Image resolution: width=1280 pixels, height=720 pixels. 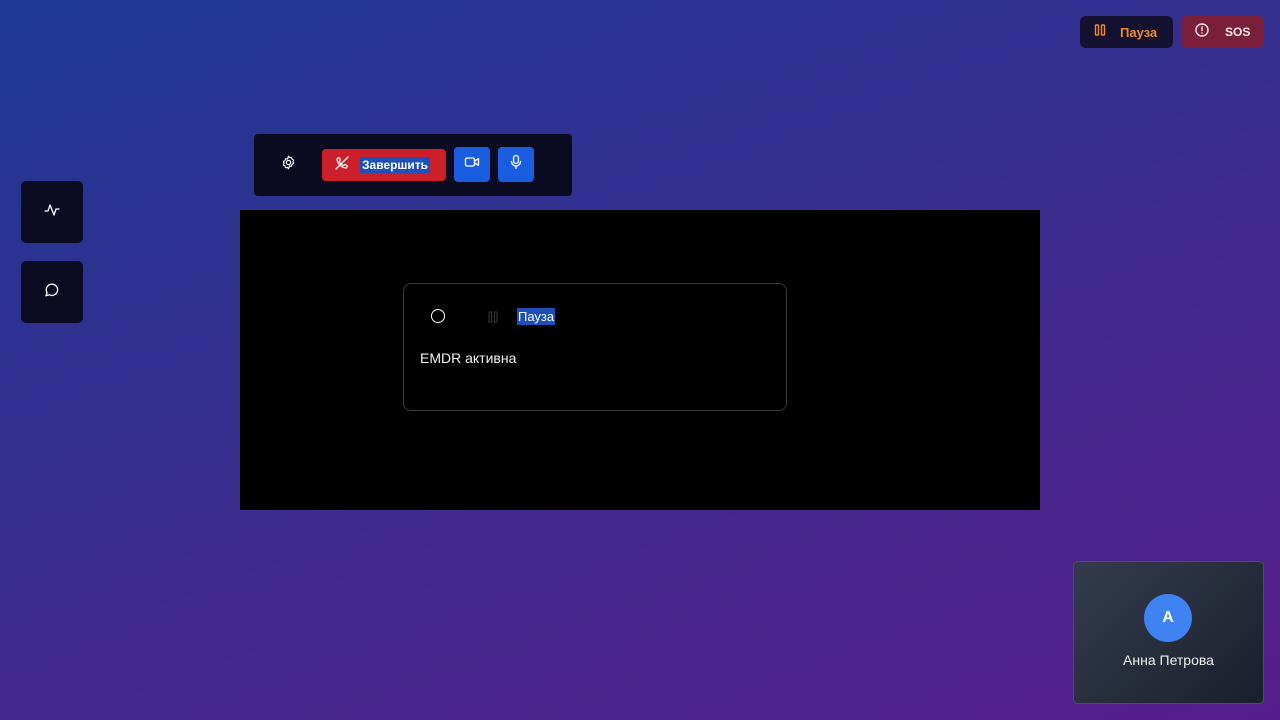 What do you see at coordinates (342, 165) in the screenshot?
I see `phone-off-icon` at bounding box center [342, 165].